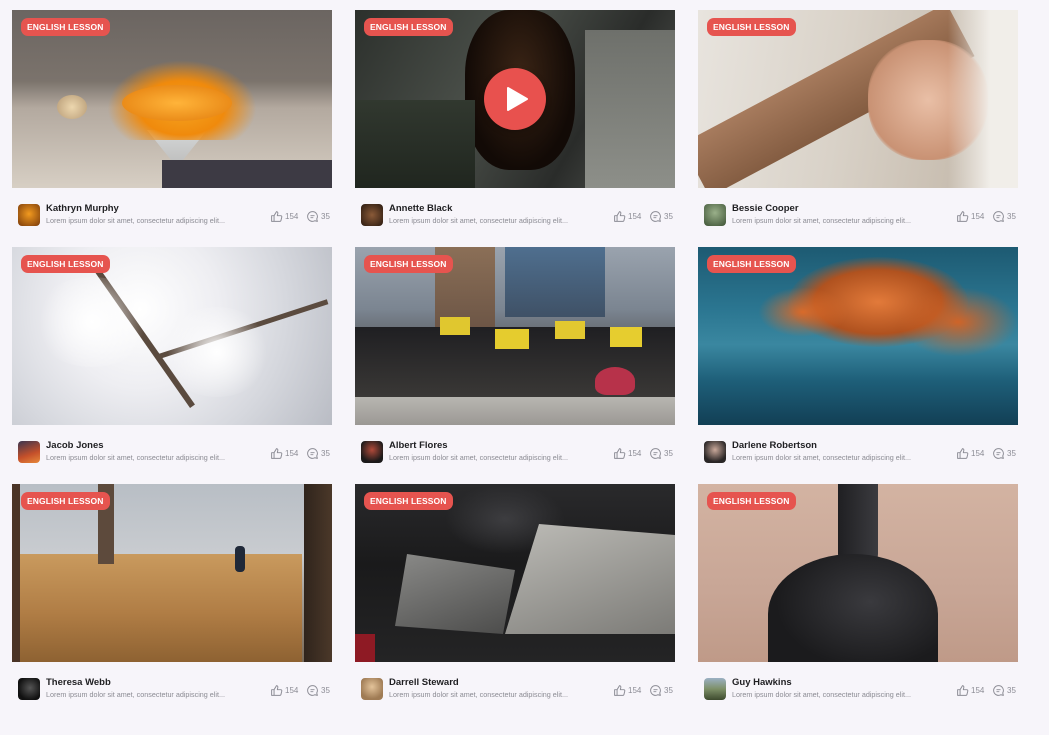 This screenshot has width=1049, height=735. I want to click on author-name: Darlene Robertson, so click(774, 445).